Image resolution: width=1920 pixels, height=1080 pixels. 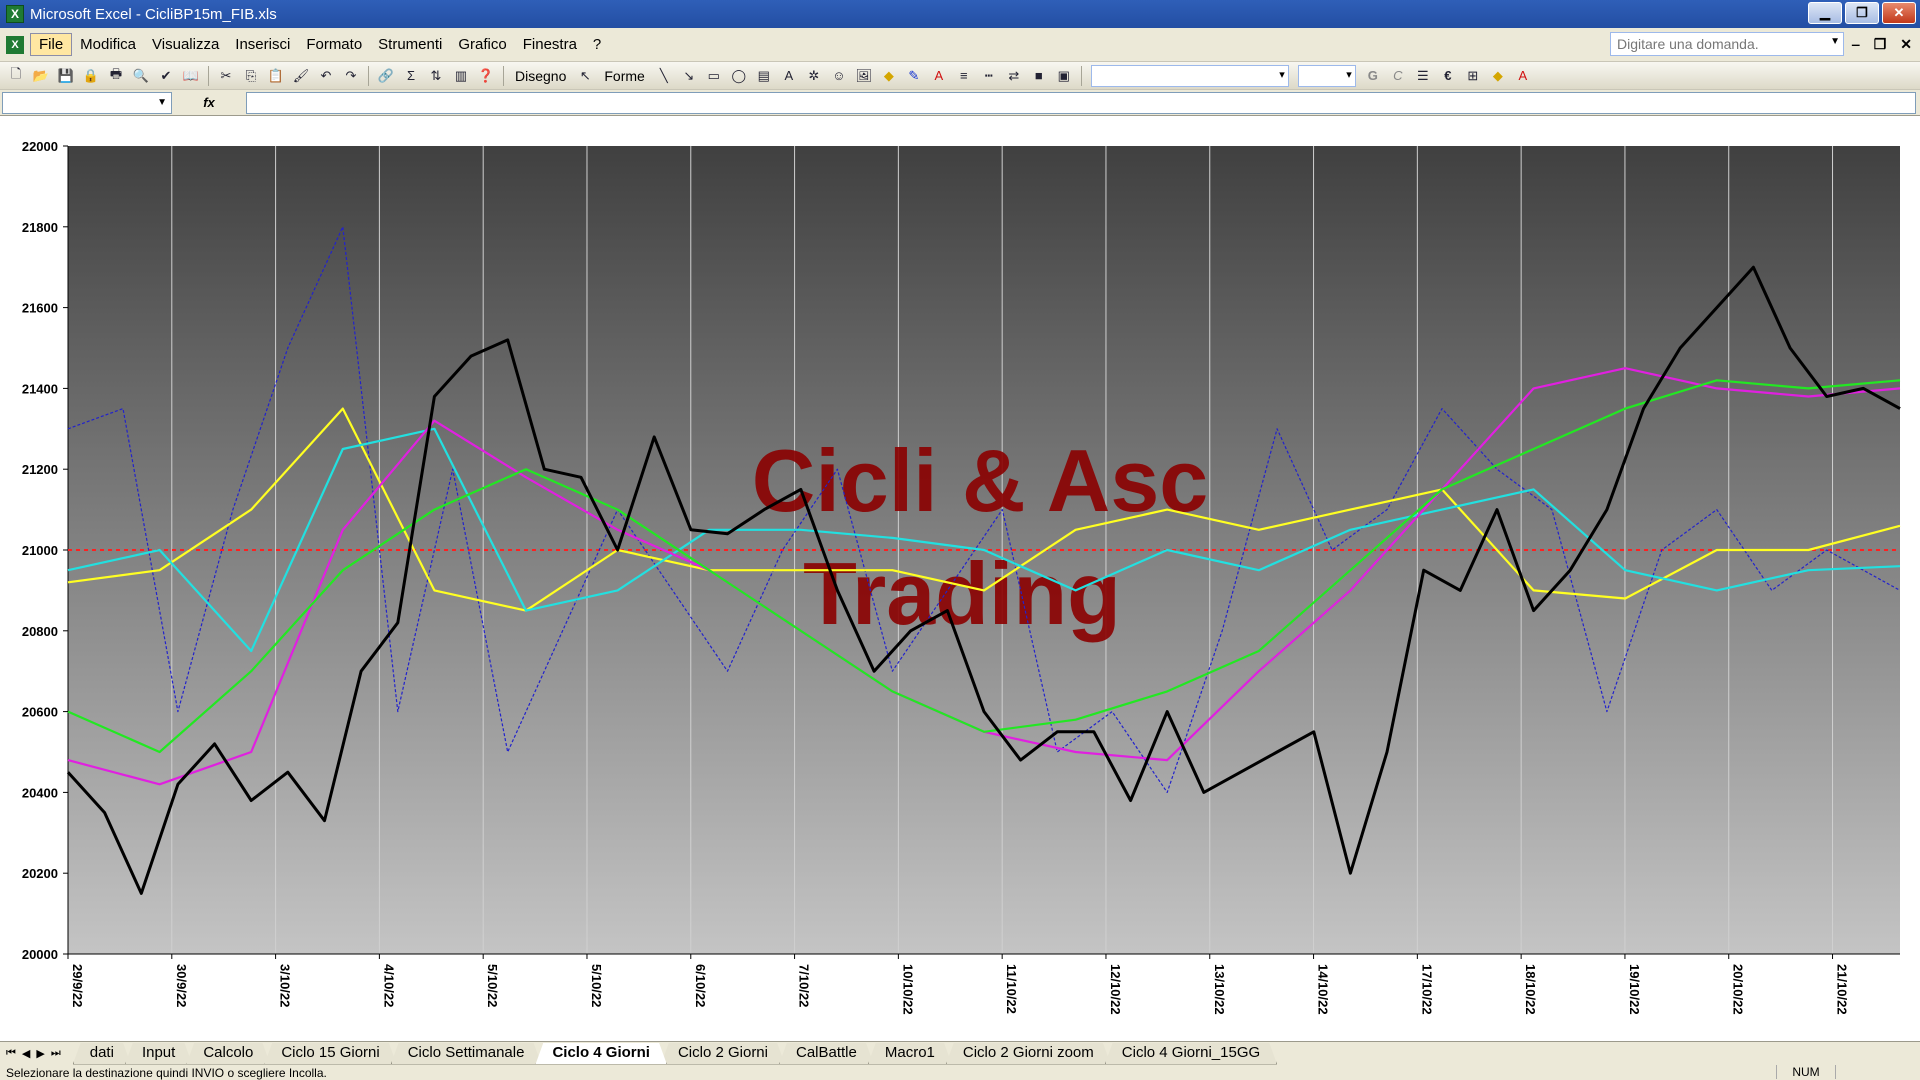 I want to click on text-color-icon: A, so click(x=1523, y=76).